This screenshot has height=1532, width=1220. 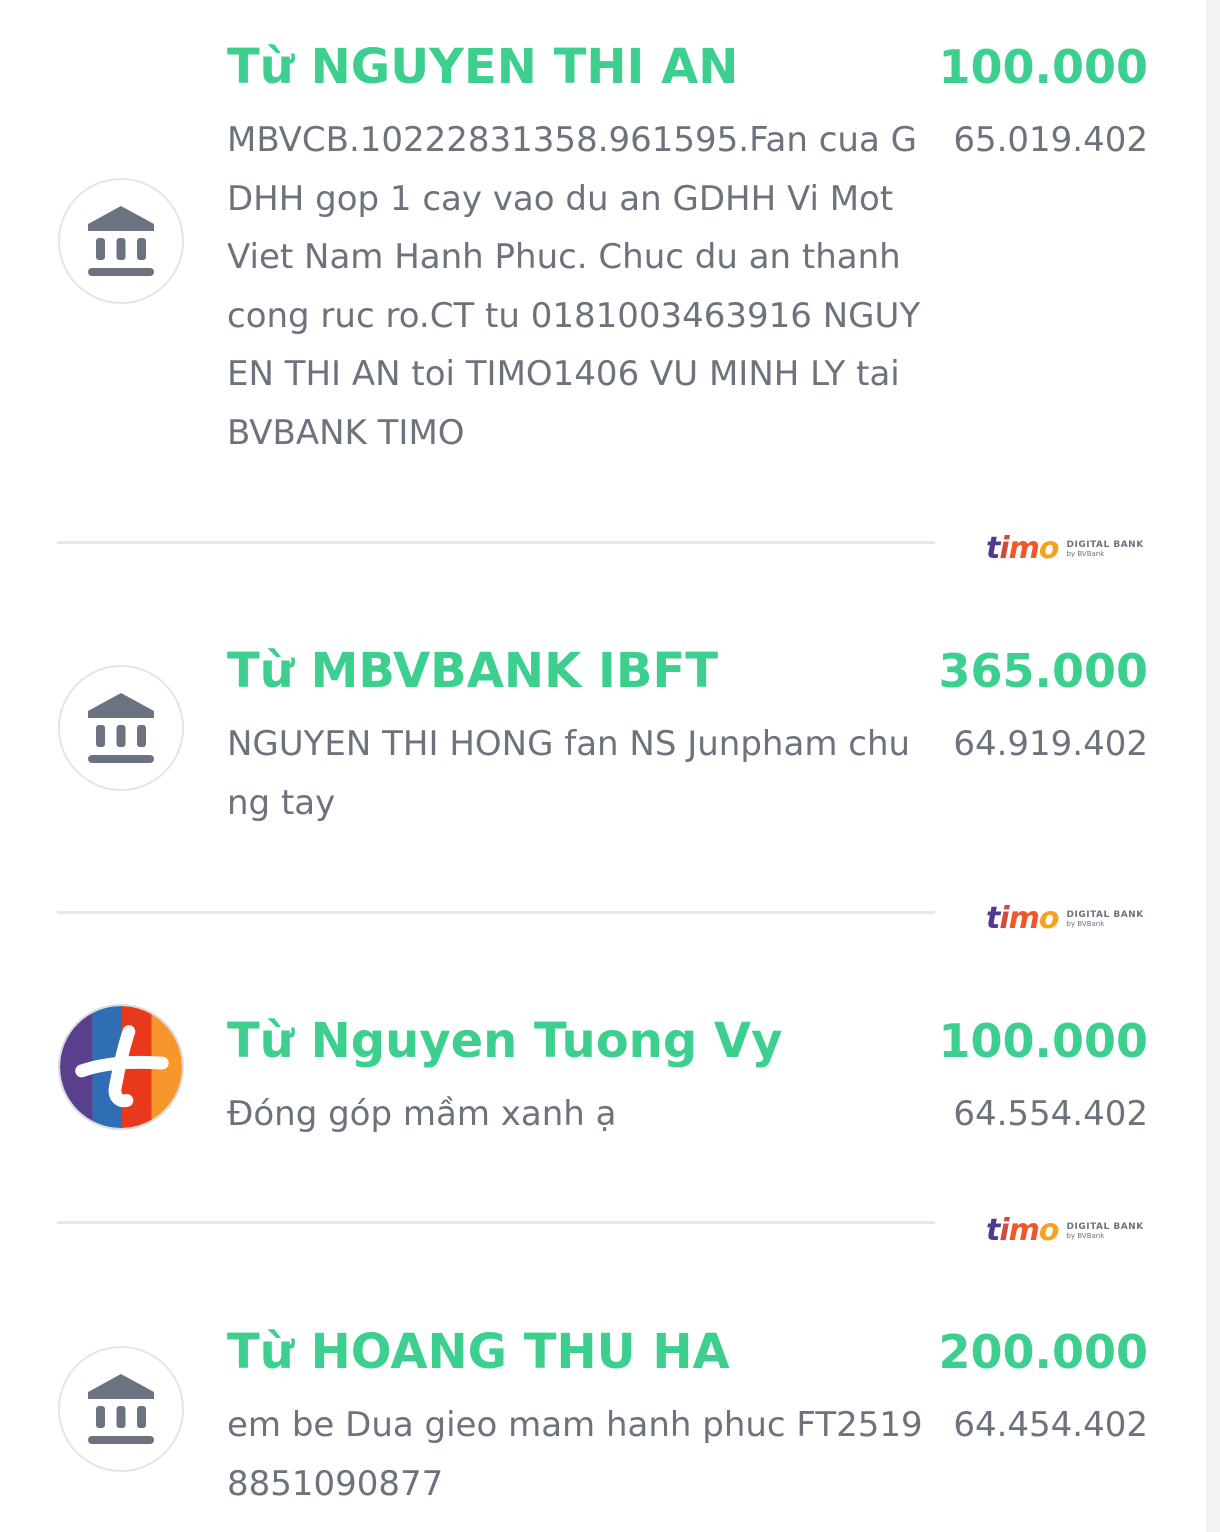 I want to click on transaction-title: Từ Nguyen Tuong Vy, so click(x=505, y=1041).